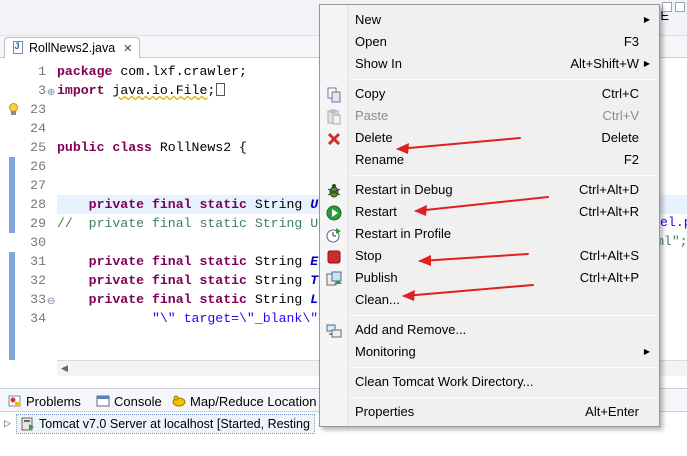 Image resolution: width=687 pixels, height=456 pixels. I want to click on paste-icon, so click(334, 117).